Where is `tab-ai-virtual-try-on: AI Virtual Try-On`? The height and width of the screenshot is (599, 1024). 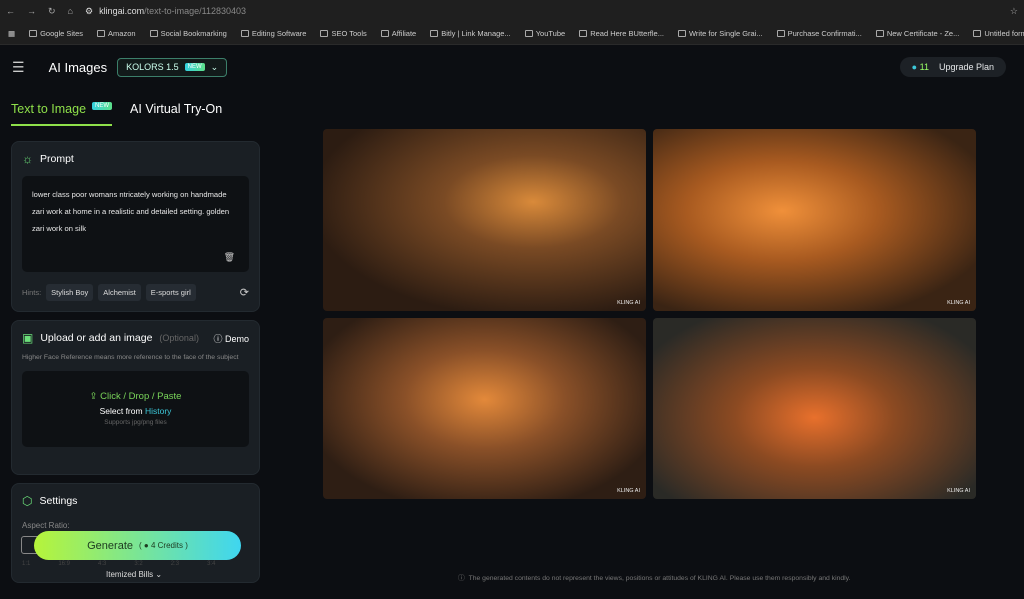
tab-ai-virtual-try-on: AI Virtual Try-On is located at coordinates (176, 114).